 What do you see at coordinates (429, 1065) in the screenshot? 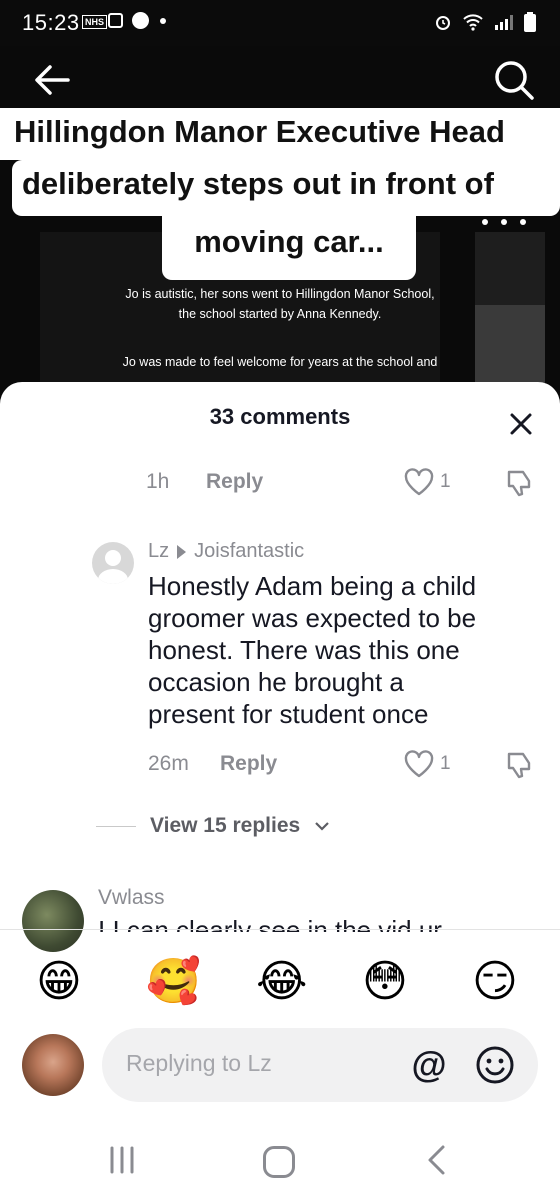
I see `mention-at-icon: @` at bounding box center [429, 1065].